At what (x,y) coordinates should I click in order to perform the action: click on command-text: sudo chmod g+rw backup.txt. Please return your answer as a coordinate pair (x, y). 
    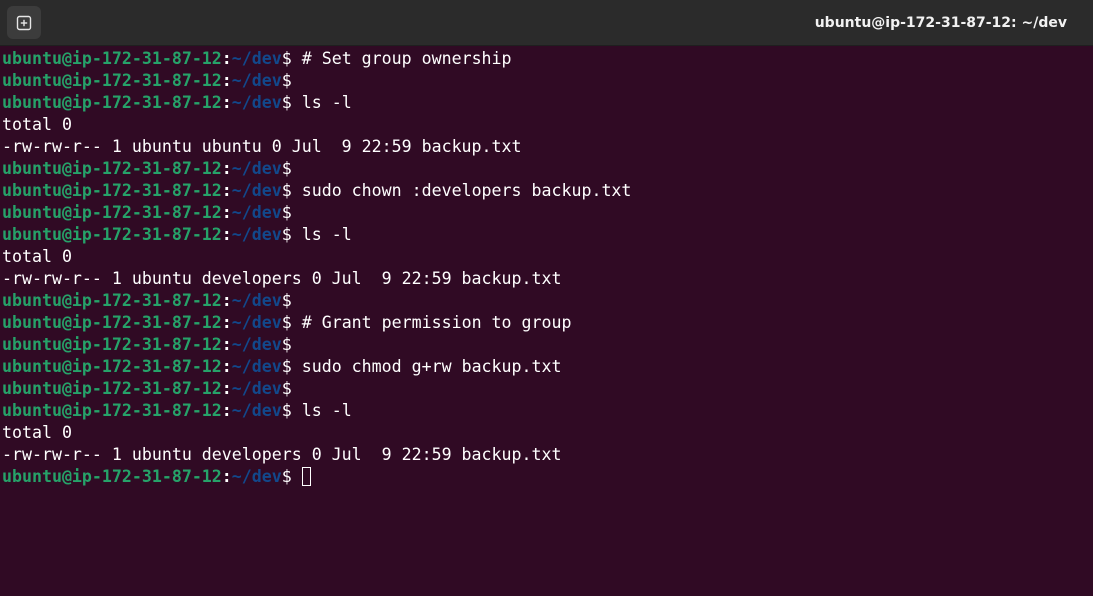
    Looking at the image, I should click on (431, 366).